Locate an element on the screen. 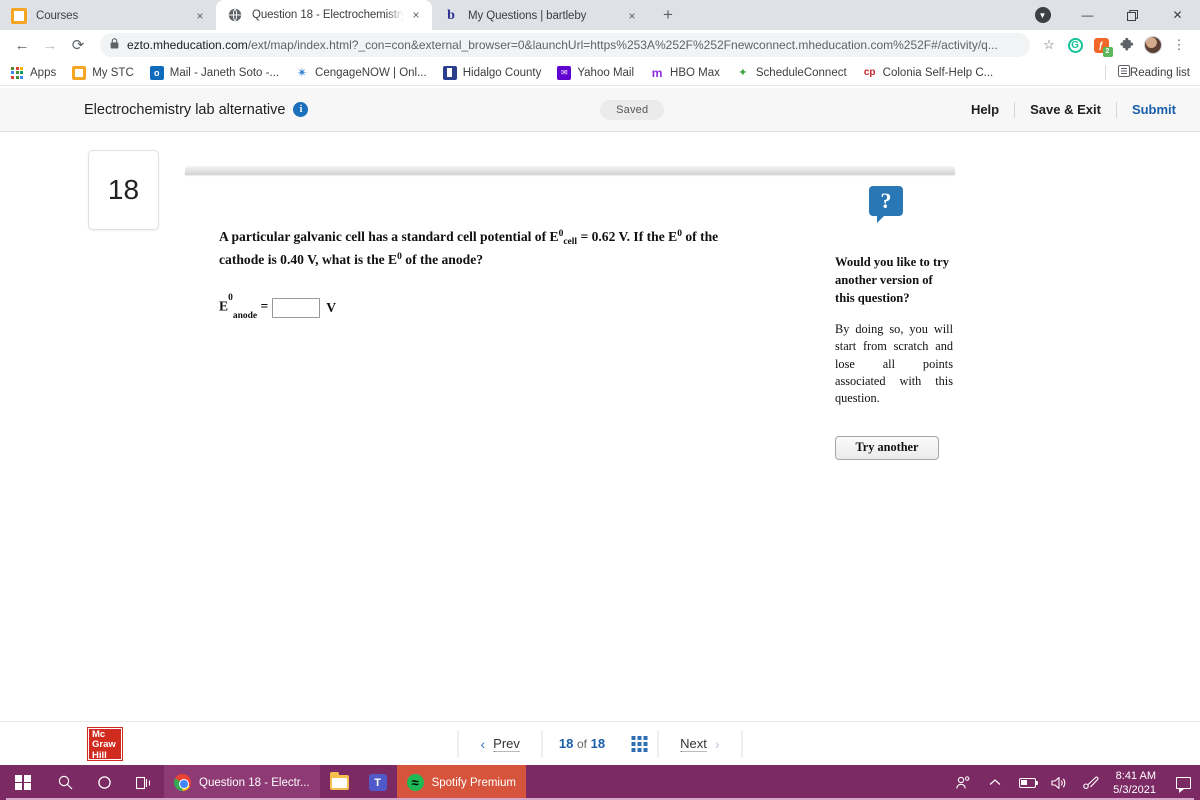  assignment-title-text: Electrochemistry lab alternative is located at coordinates (185, 109).